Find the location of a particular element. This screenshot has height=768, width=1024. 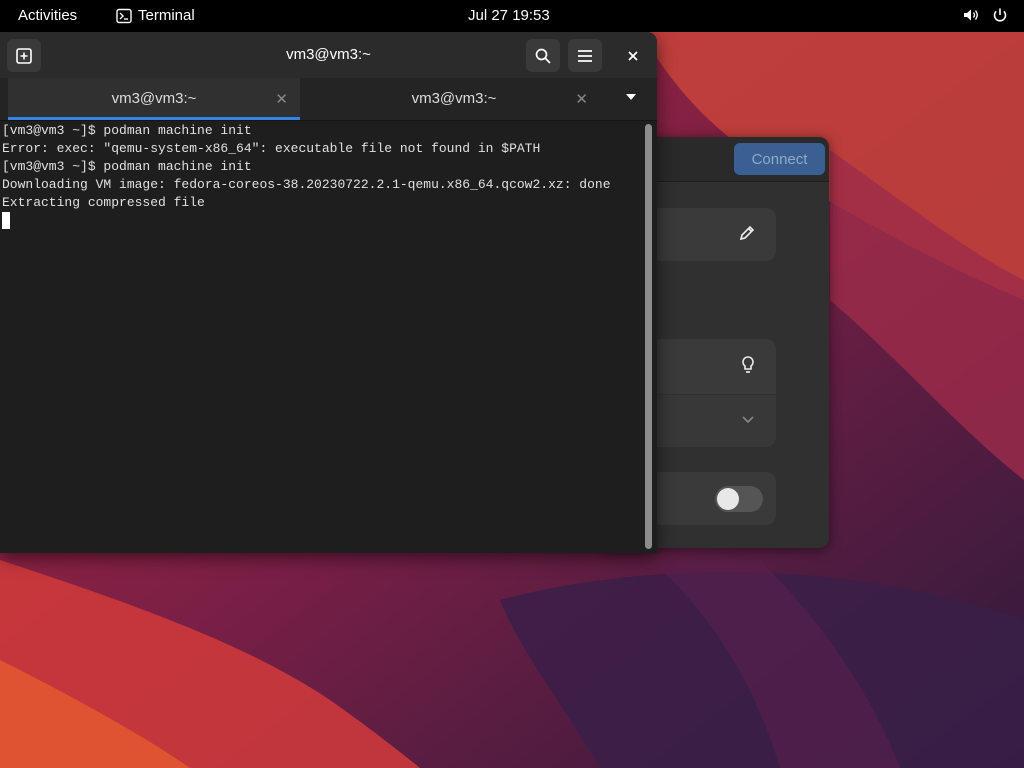

terminal-app-icon is located at coordinates (124, 15).